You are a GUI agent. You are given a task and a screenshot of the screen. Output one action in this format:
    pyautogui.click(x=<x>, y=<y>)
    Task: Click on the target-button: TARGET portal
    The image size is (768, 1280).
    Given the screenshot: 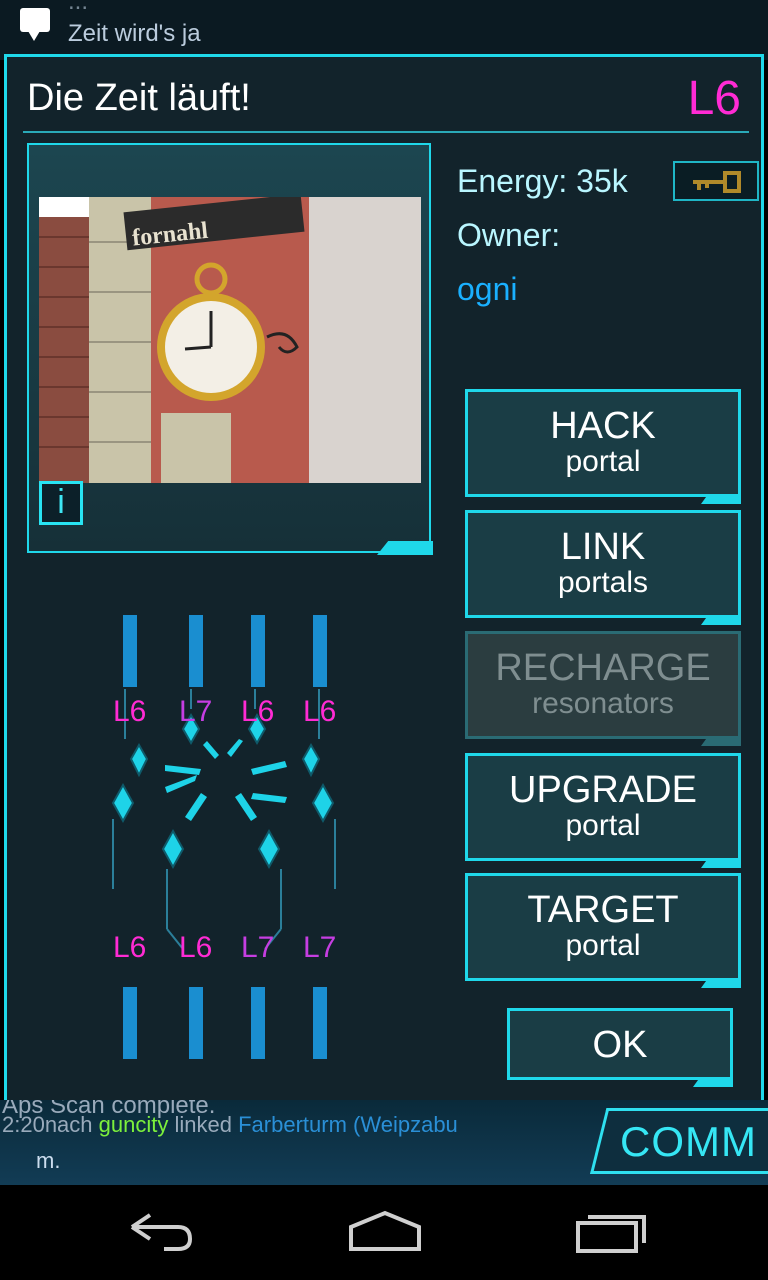 What is the action you would take?
    pyautogui.click(x=603, y=927)
    